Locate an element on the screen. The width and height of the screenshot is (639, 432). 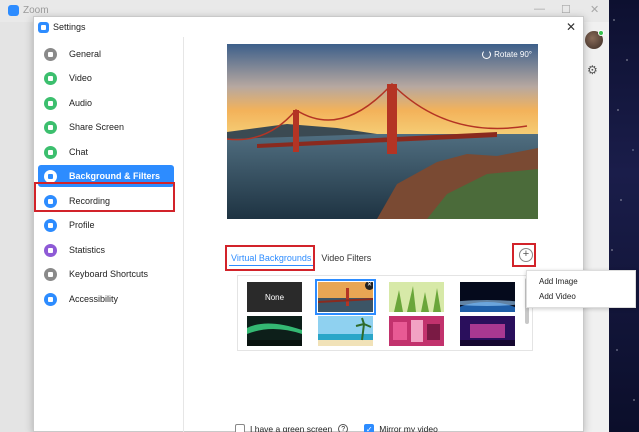
statistics-icon is located at coordinates (50, 250).